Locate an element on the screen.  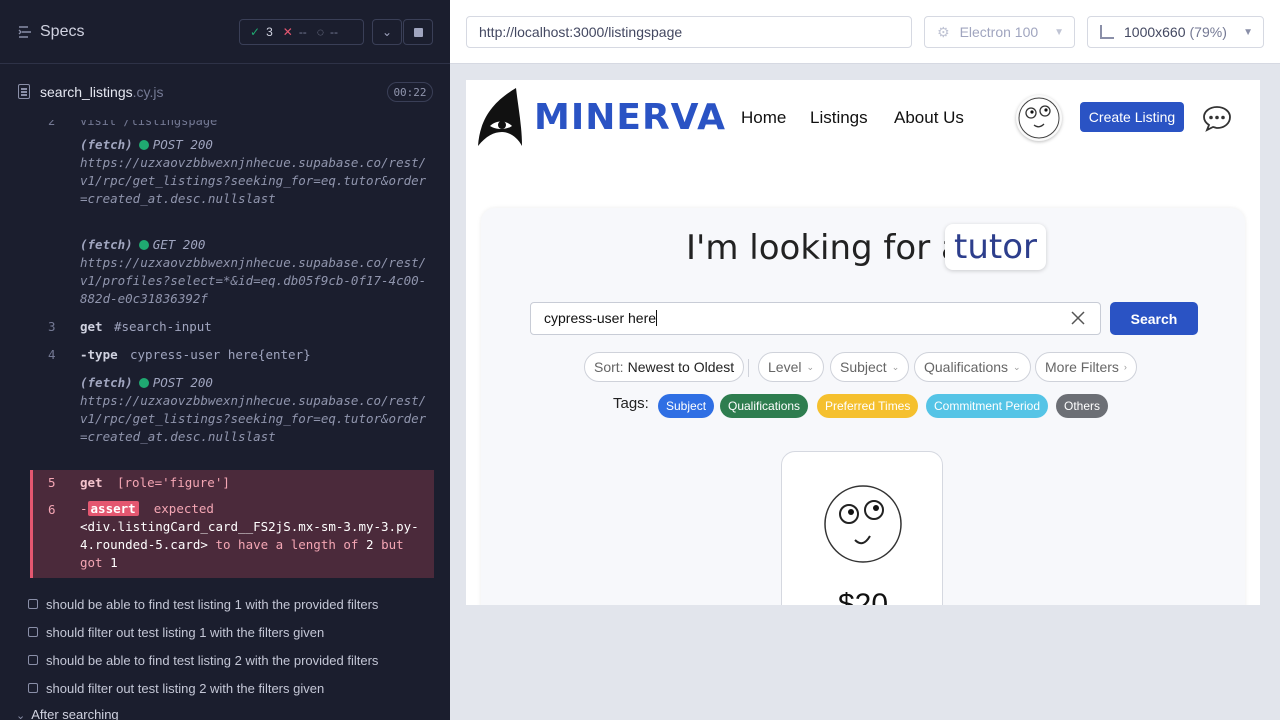
url-bar: http://localhost:3000/listingspage is located at coordinates (689, 32).